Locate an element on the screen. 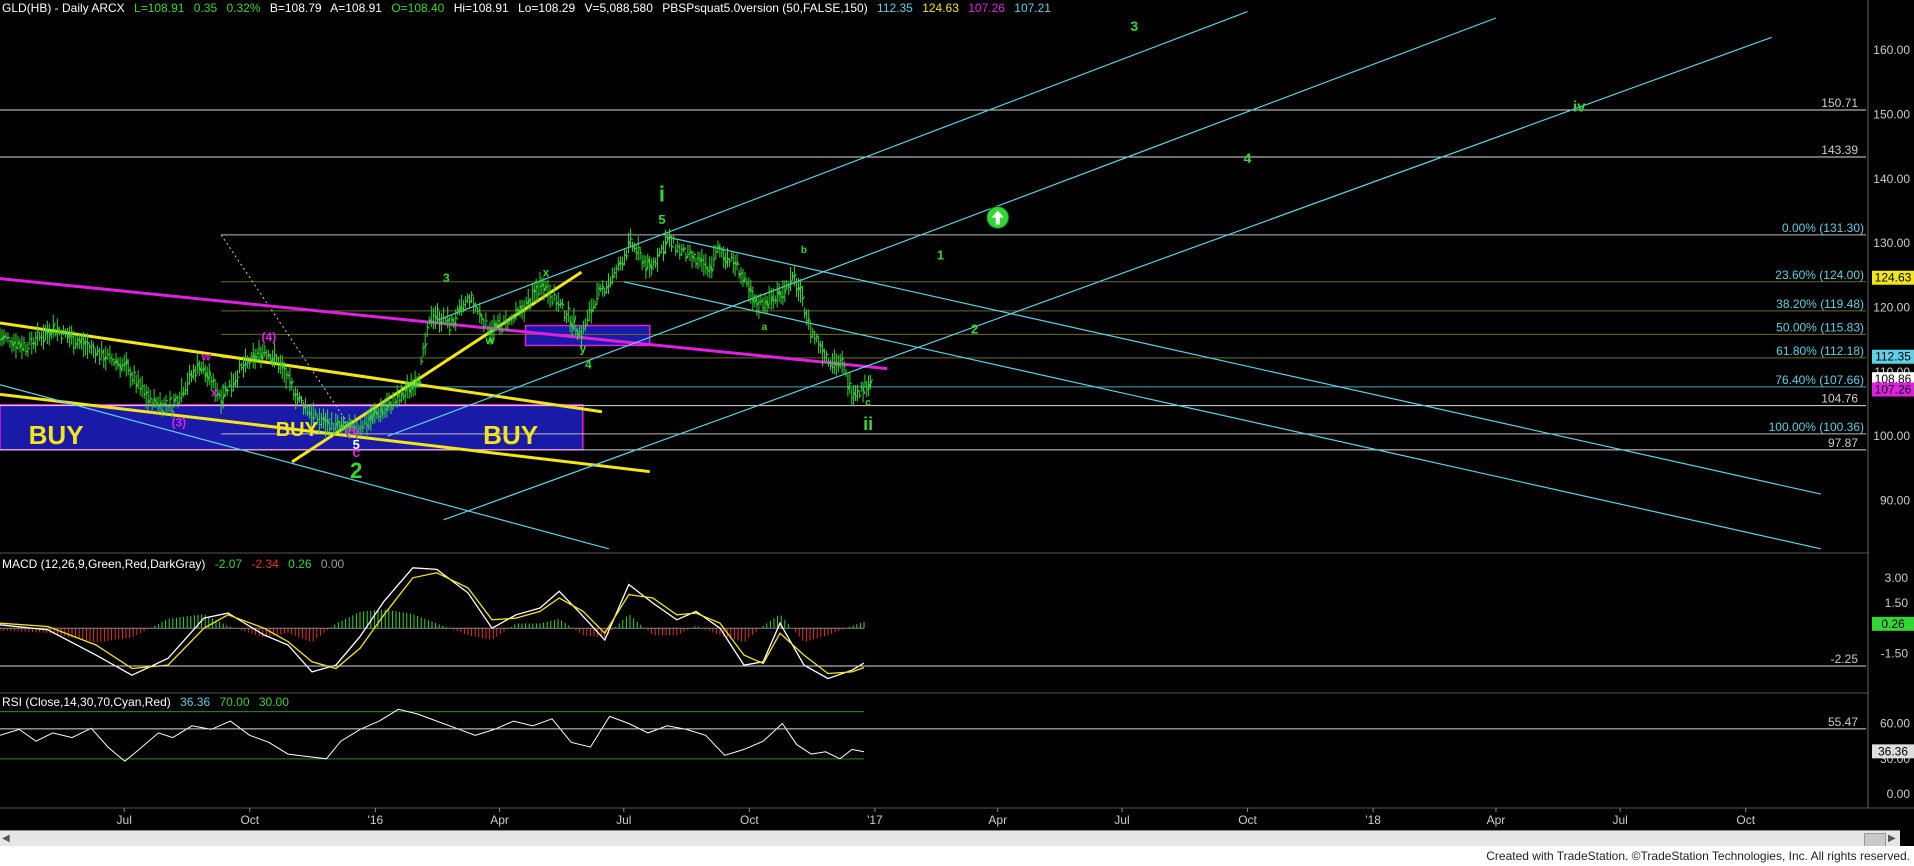  scroll-left-arrow-icon: ◀ is located at coordinates (7, 839).